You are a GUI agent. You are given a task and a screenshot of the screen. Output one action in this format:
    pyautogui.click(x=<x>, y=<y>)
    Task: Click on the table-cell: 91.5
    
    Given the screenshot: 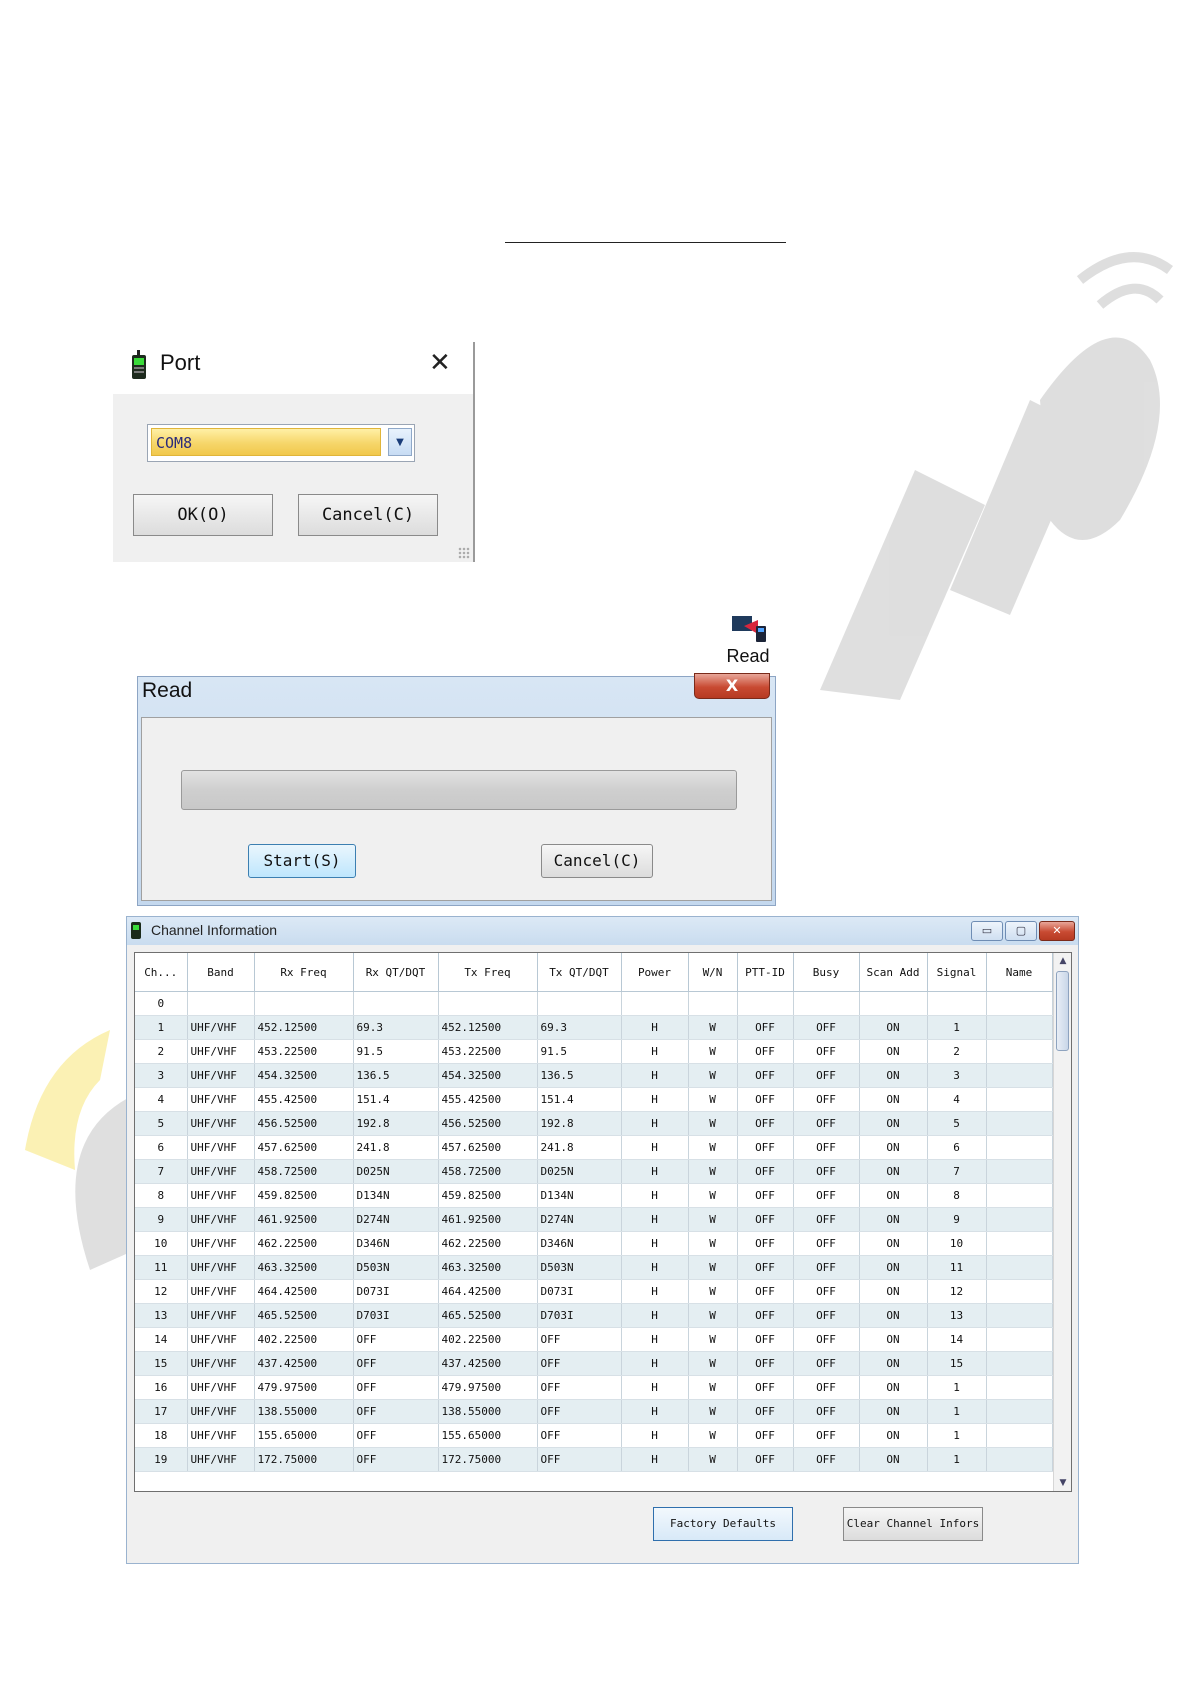 What is the action you would take?
    pyautogui.click(x=579, y=1051)
    